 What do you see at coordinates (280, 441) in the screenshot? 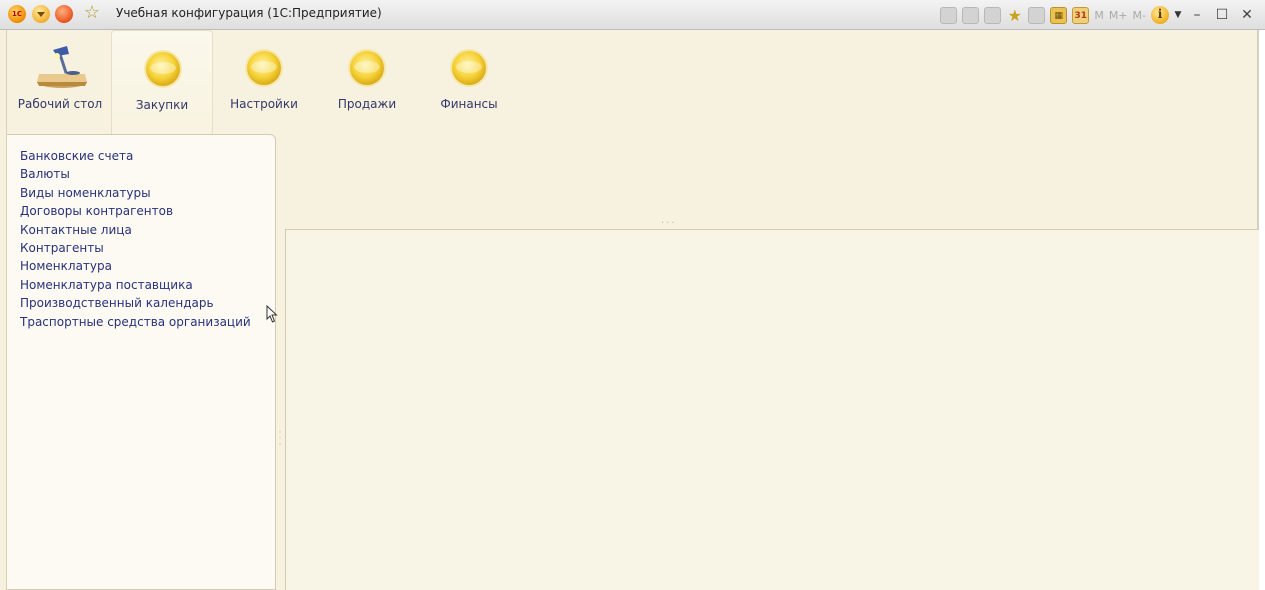
I see `vertical-splitter-handle: · · ·` at bounding box center [280, 441].